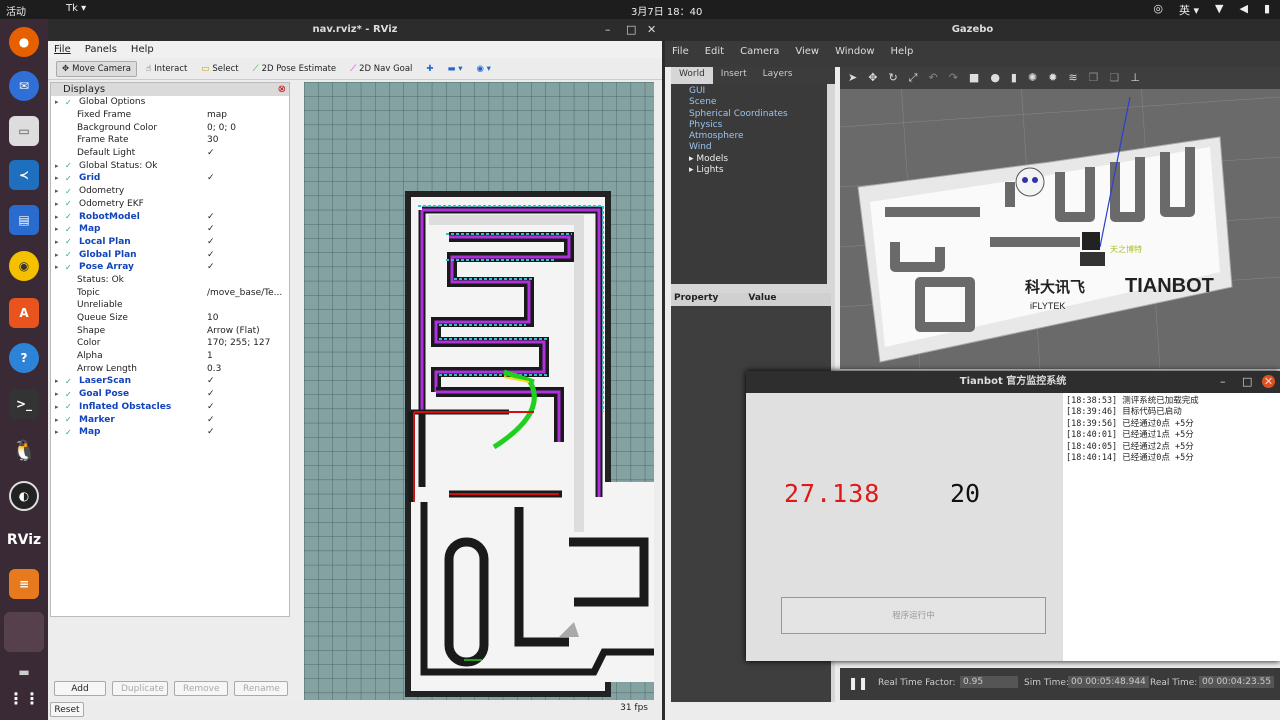 The image size is (1280, 720). Describe the element at coordinates (170, 140) in the screenshot. I see `display-row: Frame Rate 30` at that location.